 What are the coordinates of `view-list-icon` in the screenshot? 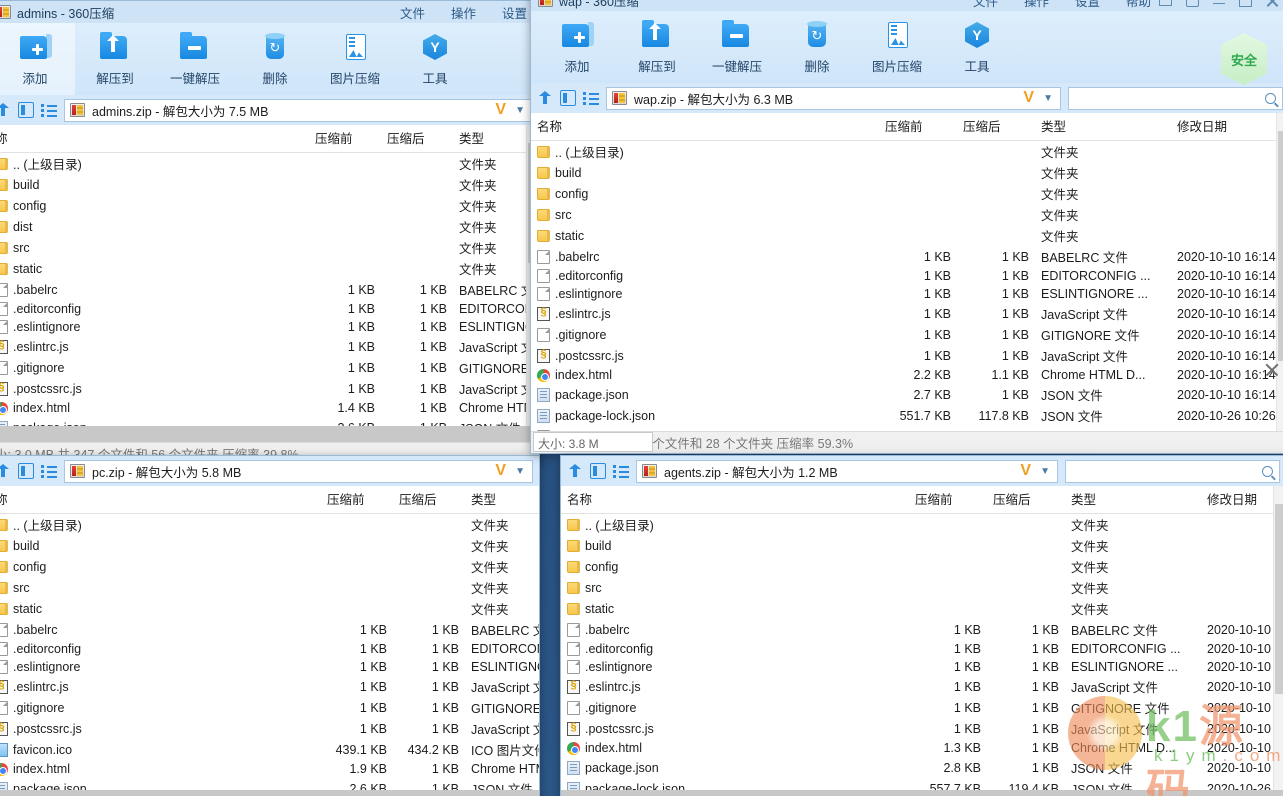 It's located at (49, 110).